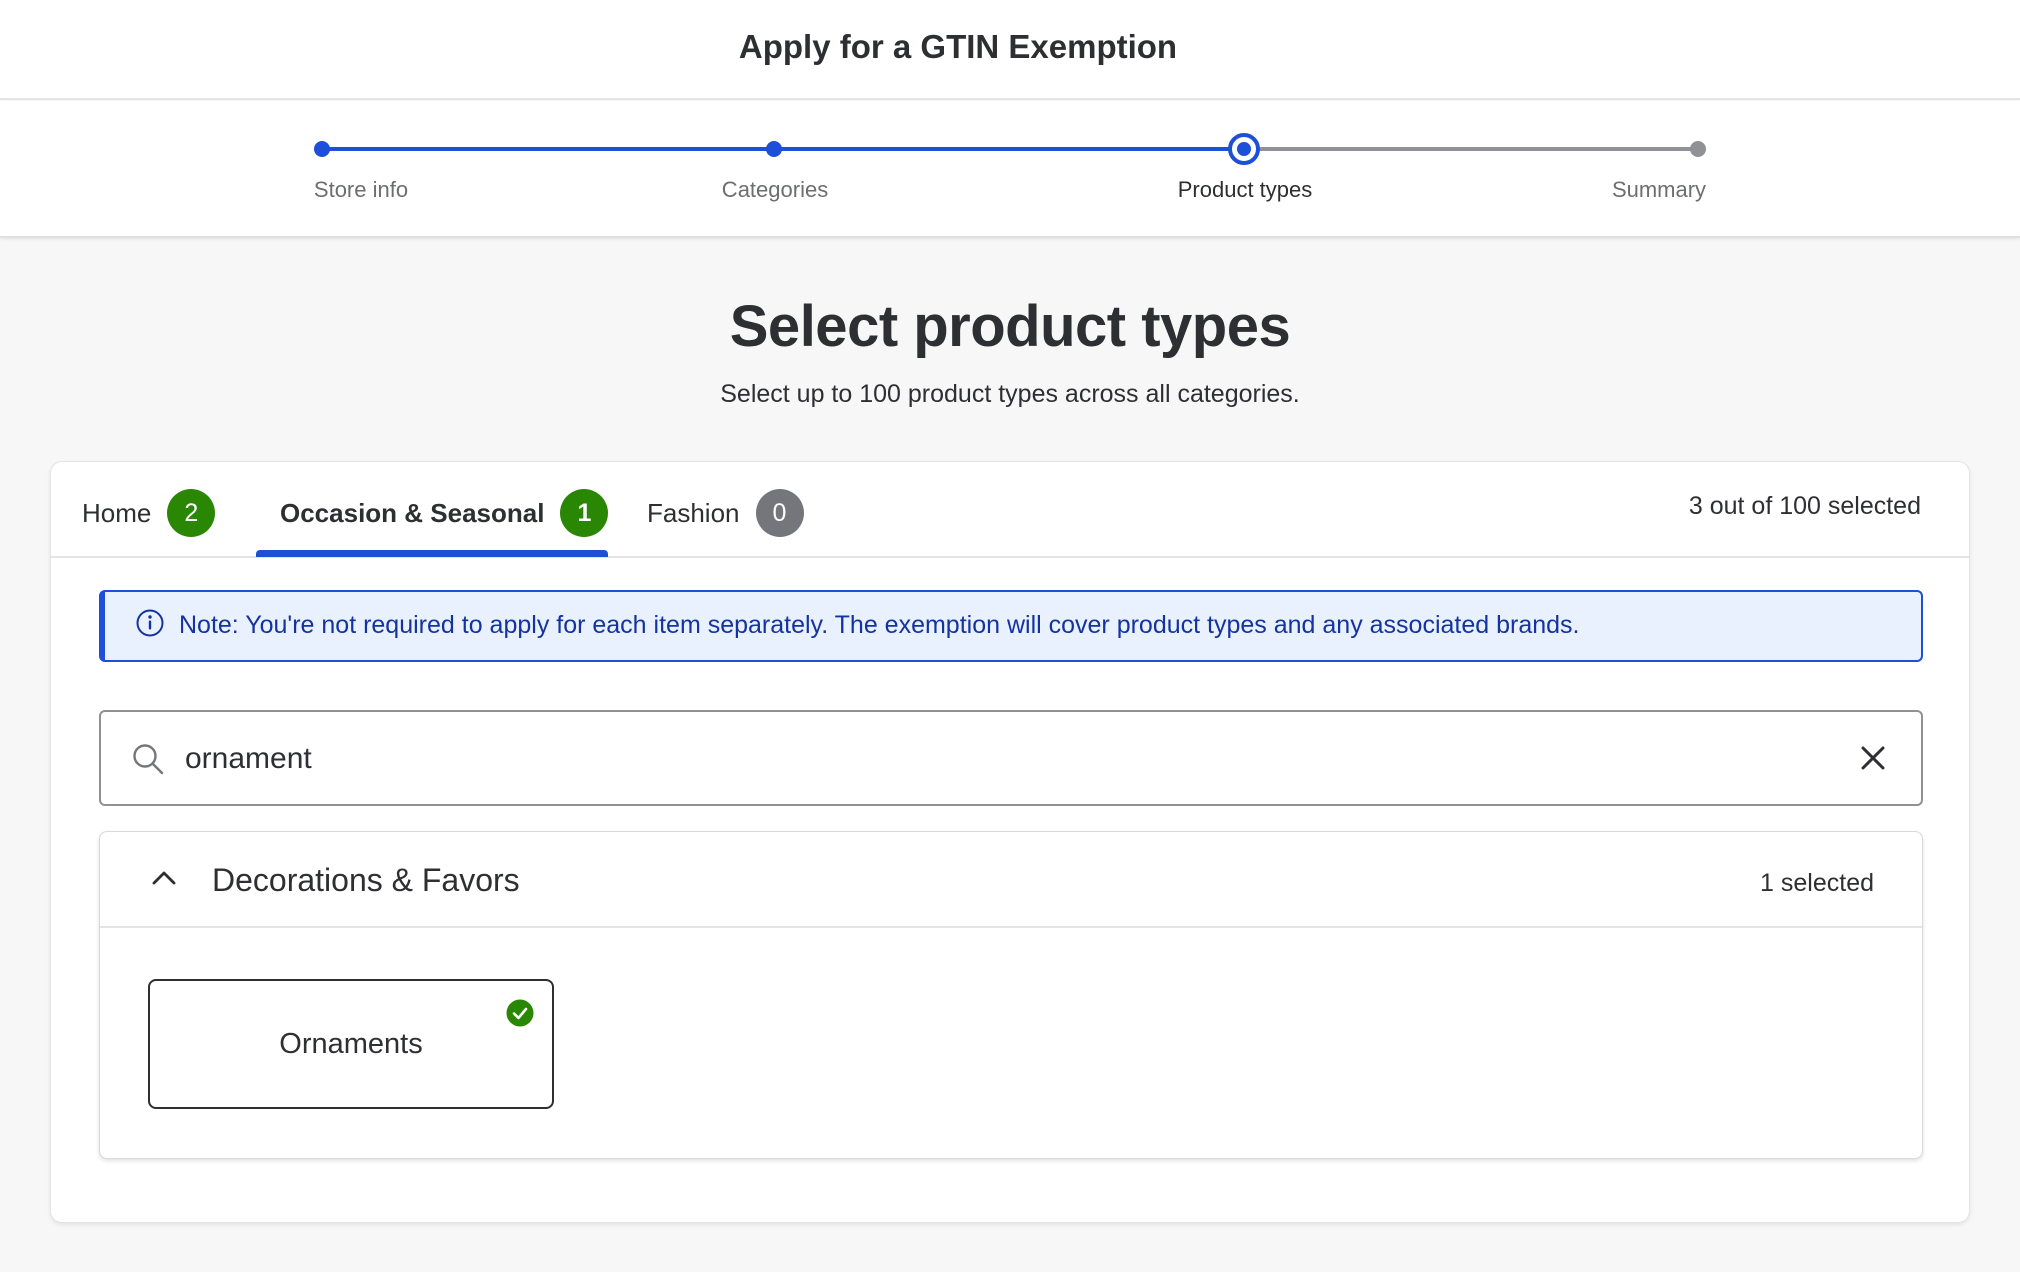 This screenshot has width=2020, height=1272. What do you see at coordinates (1245, 189) in the screenshot?
I see `step-label-product-types: Product types` at bounding box center [1245, 189].